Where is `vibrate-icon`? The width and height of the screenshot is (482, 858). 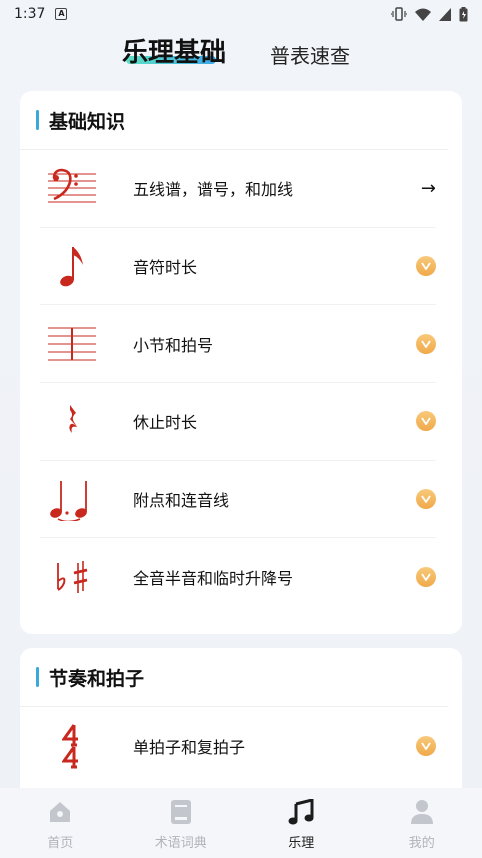 vibrate-icon is located at coordinates (399, 14).